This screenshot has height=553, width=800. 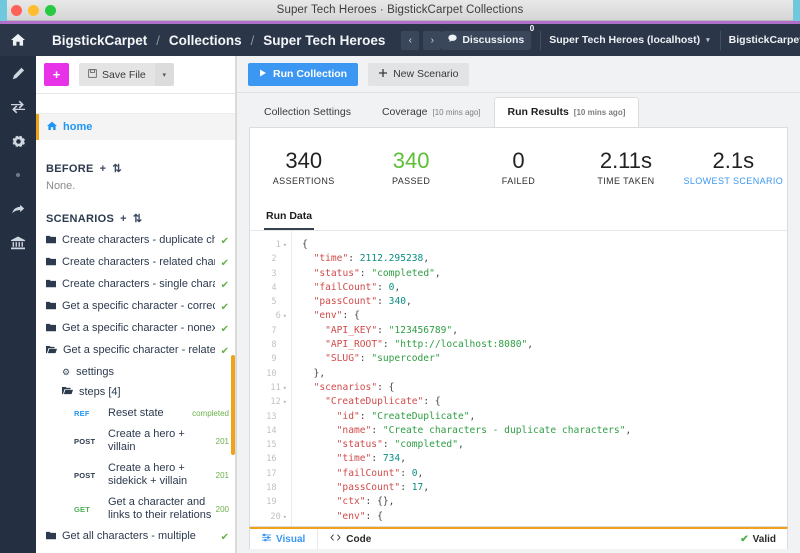 What do you see at coordinates (103, 169) in the screenshot?
I see `before-add-icon: +` at bounding box center [103, 169].